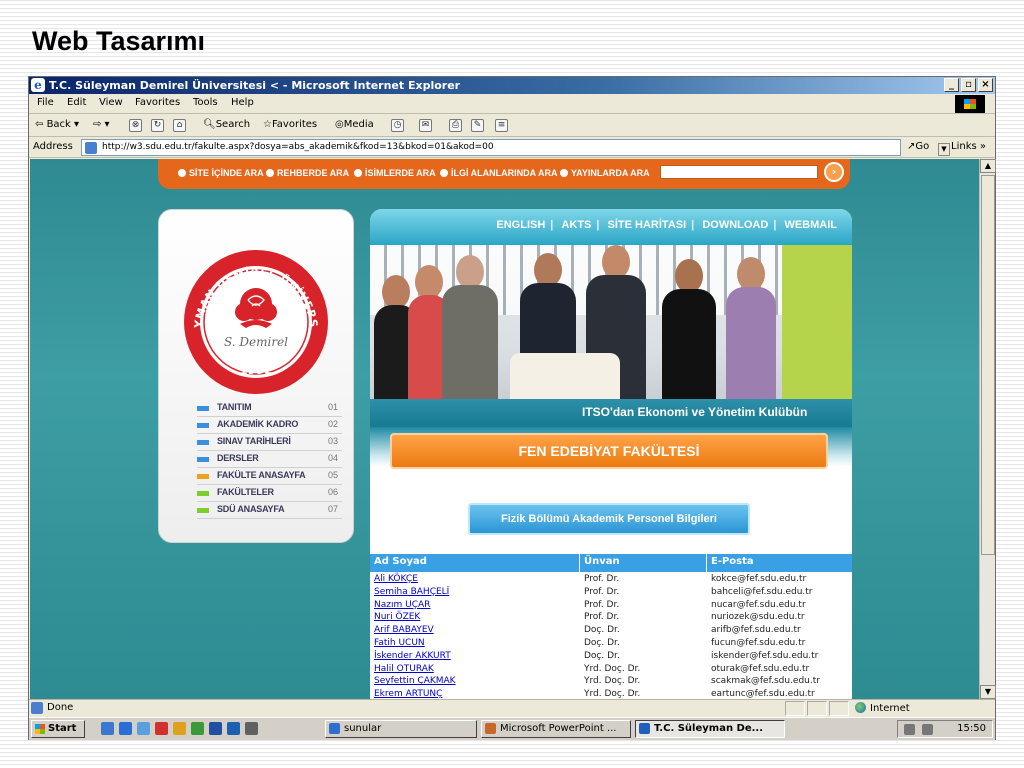  What do you see at coordinates (611, 617) in the screenshot?
I see `table-row: Nuri ÖZEK Prof. Dr. nuriozek@sdu.edu.tr` at bounding box center [611, 617].